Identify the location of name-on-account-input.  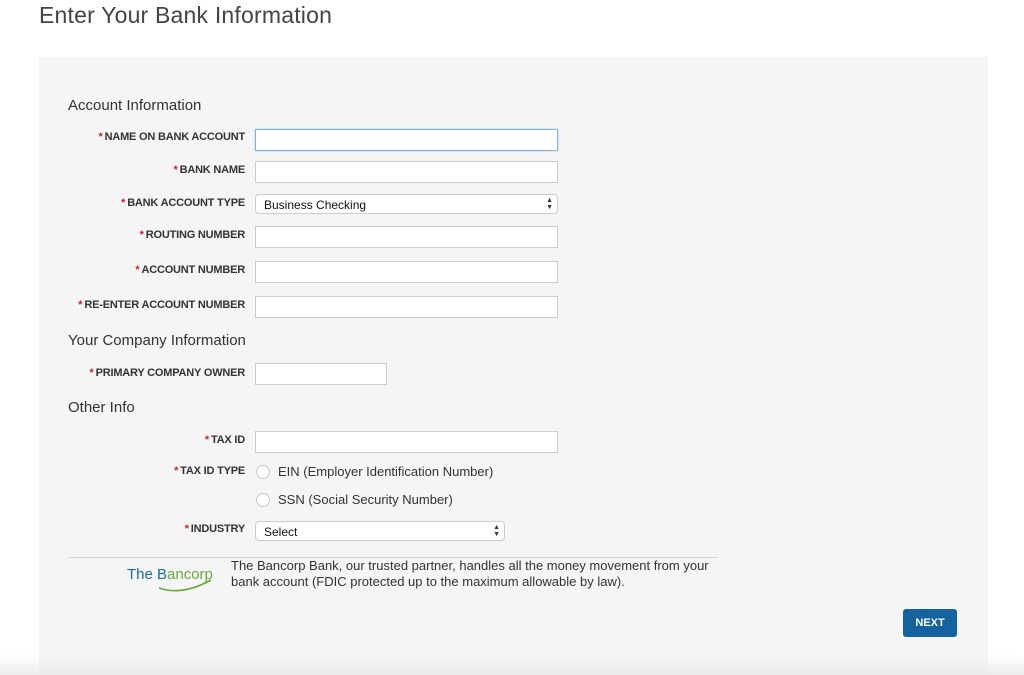
(406, 140).